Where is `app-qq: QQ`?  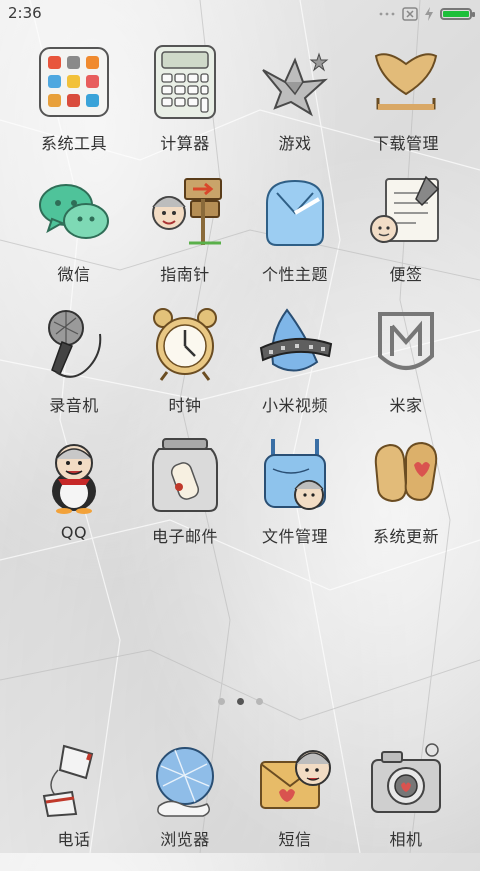
app-qq: QQ is located at coordinates (74, 488).